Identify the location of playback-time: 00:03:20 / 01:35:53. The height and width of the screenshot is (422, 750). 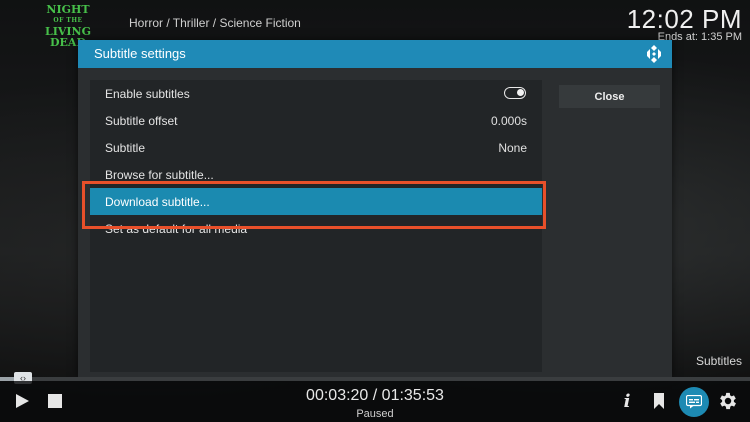
(375, 395).